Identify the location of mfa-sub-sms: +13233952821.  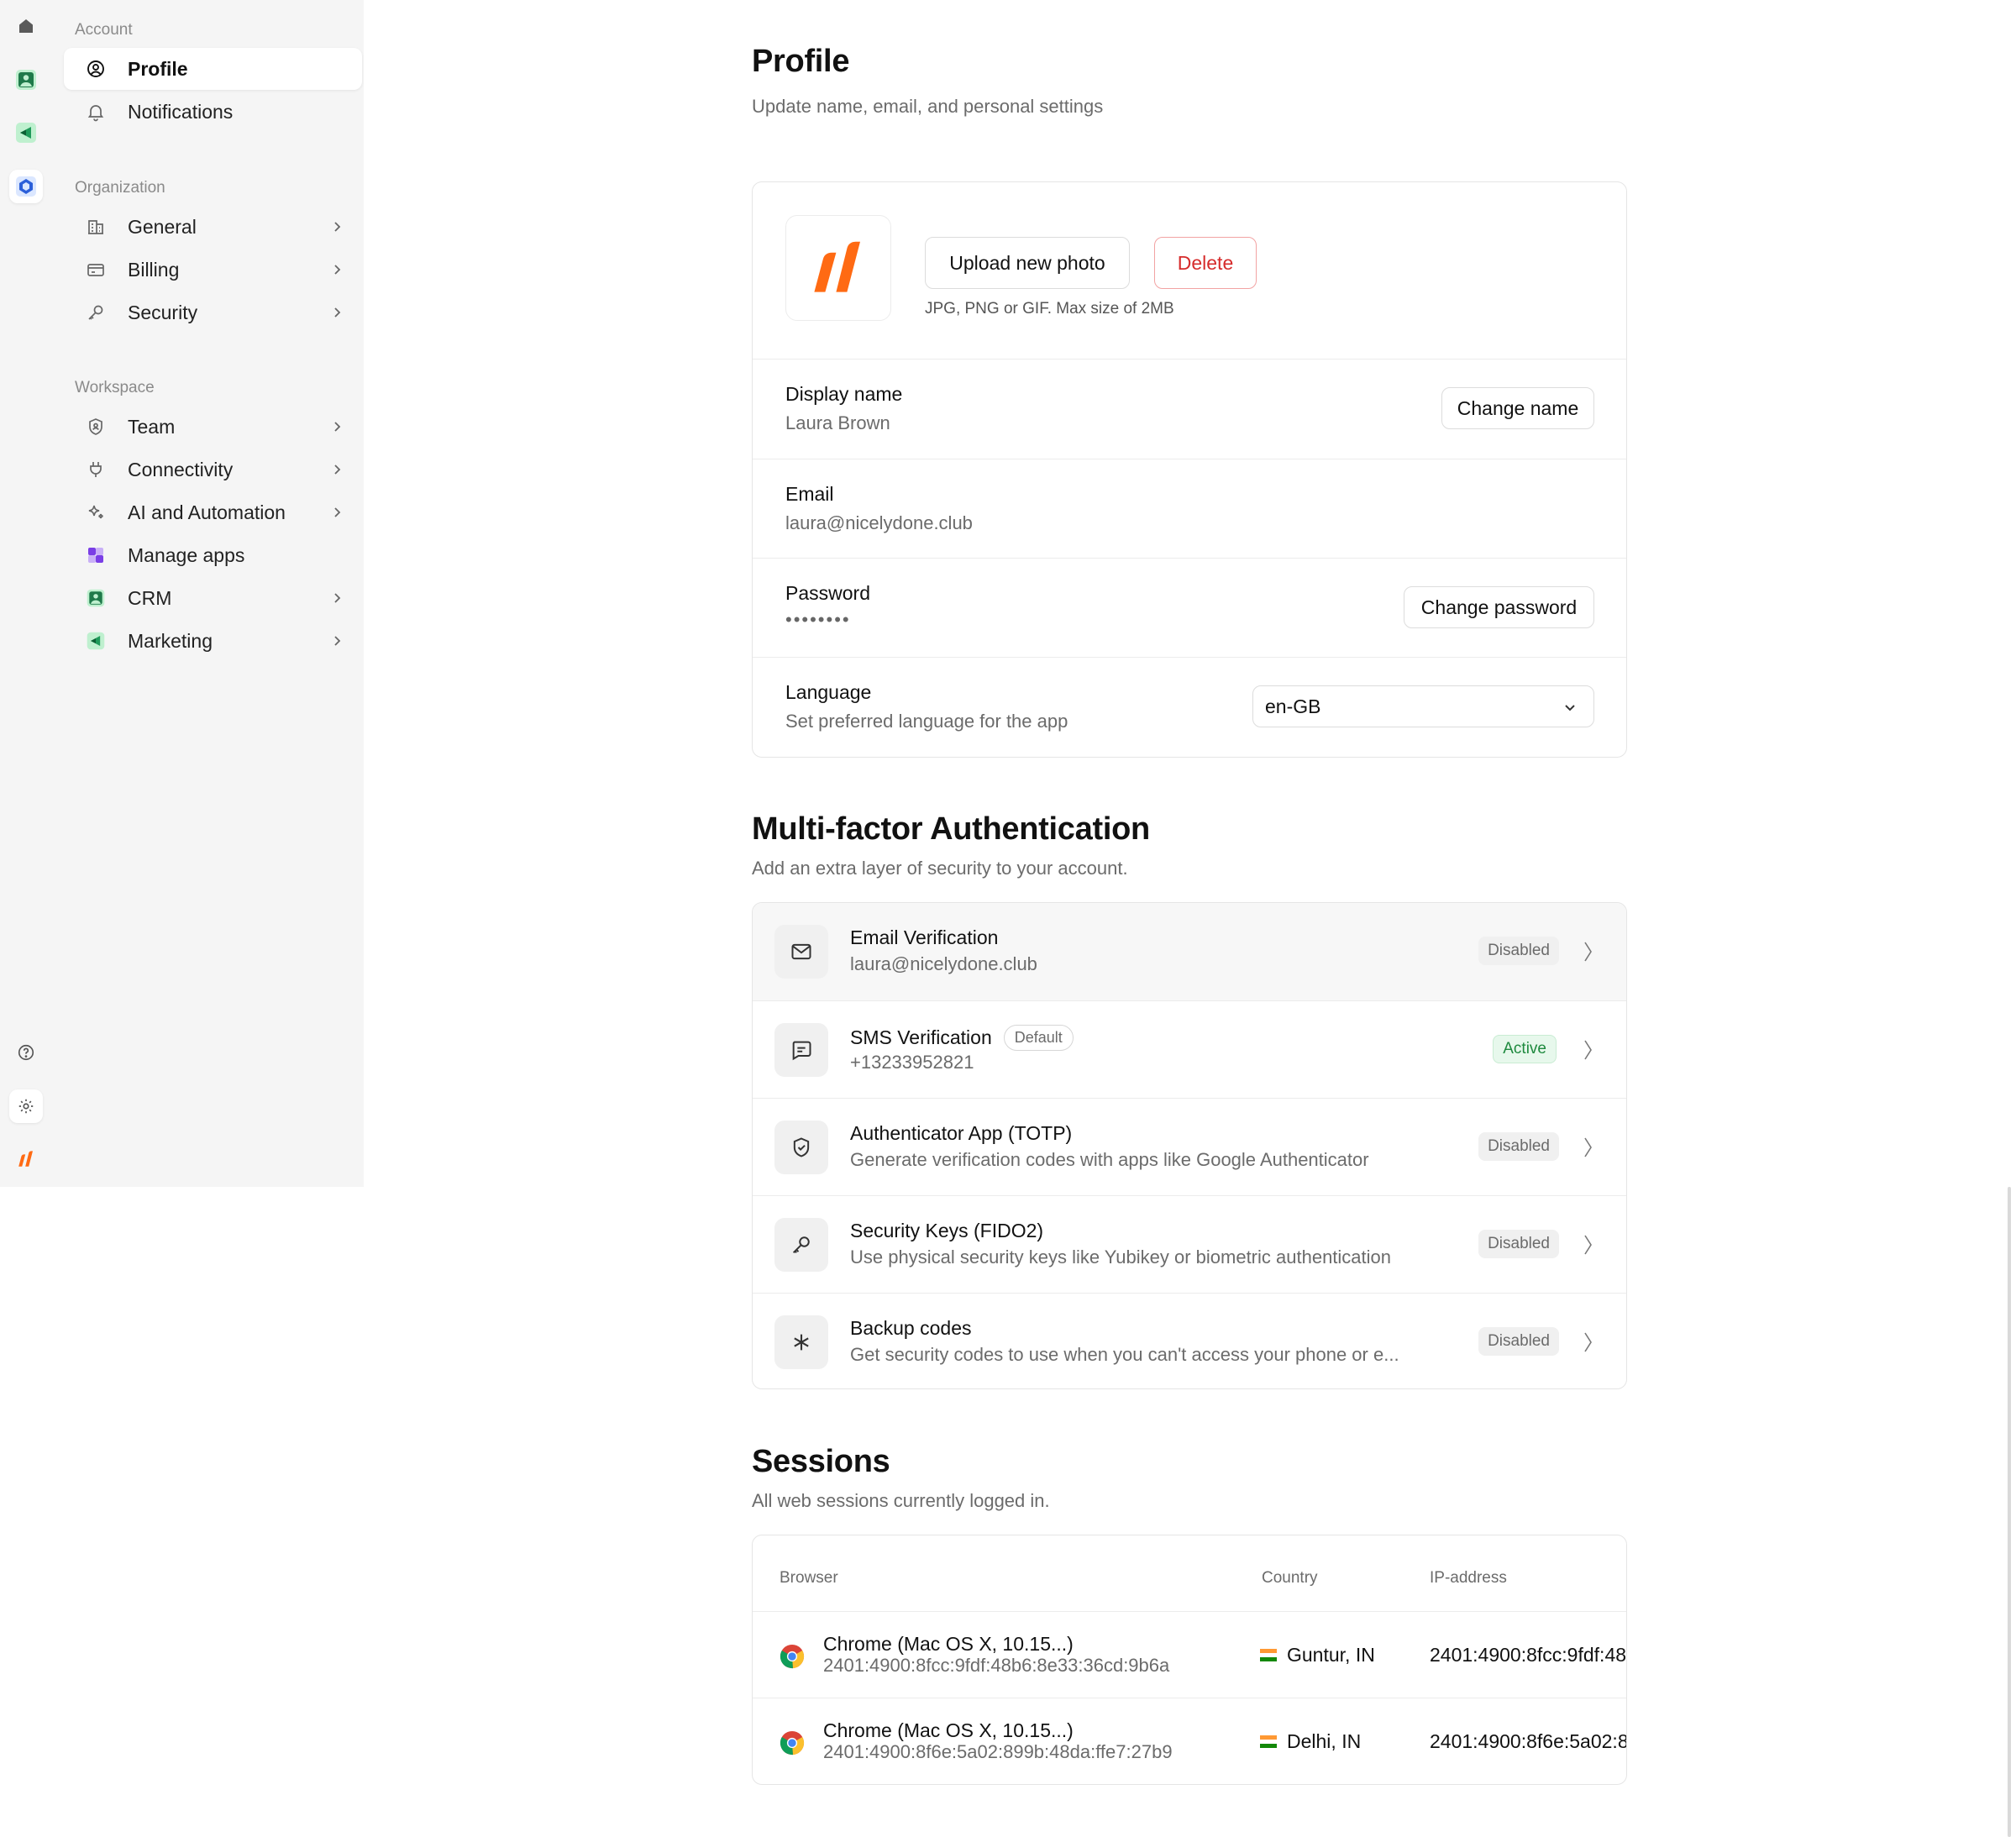
(912, 1062).